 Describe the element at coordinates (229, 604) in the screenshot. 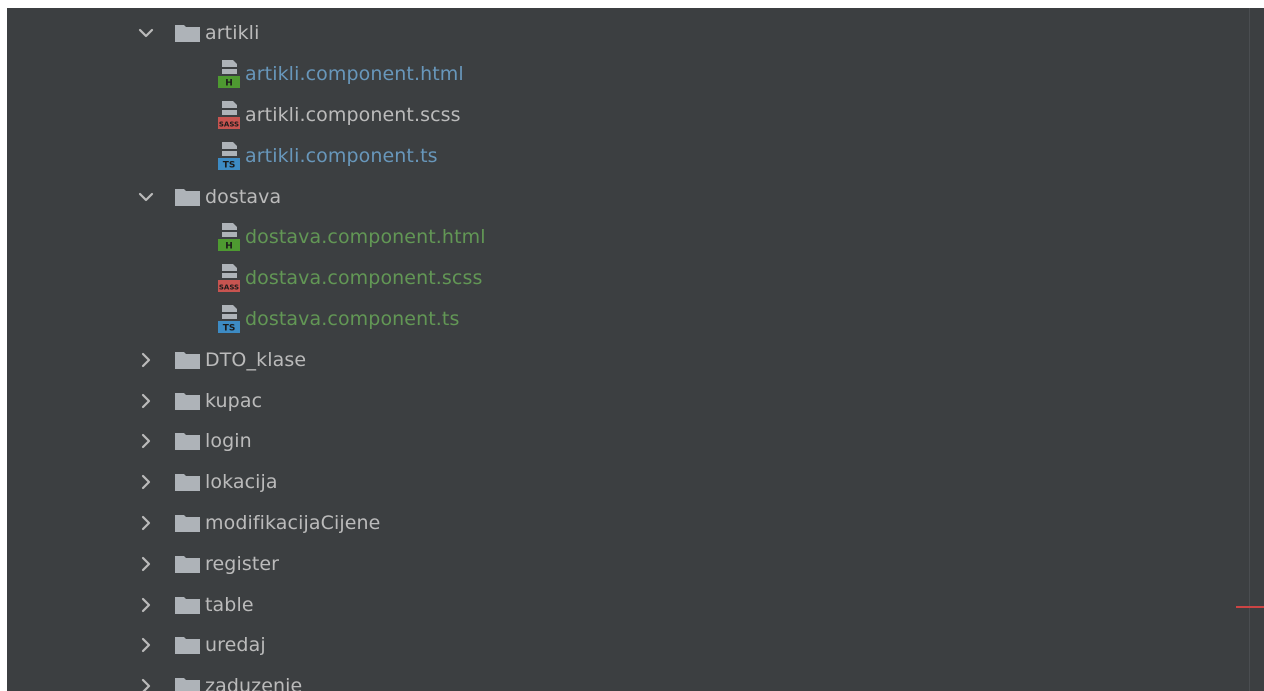

I see `folder-label: table` at that location.